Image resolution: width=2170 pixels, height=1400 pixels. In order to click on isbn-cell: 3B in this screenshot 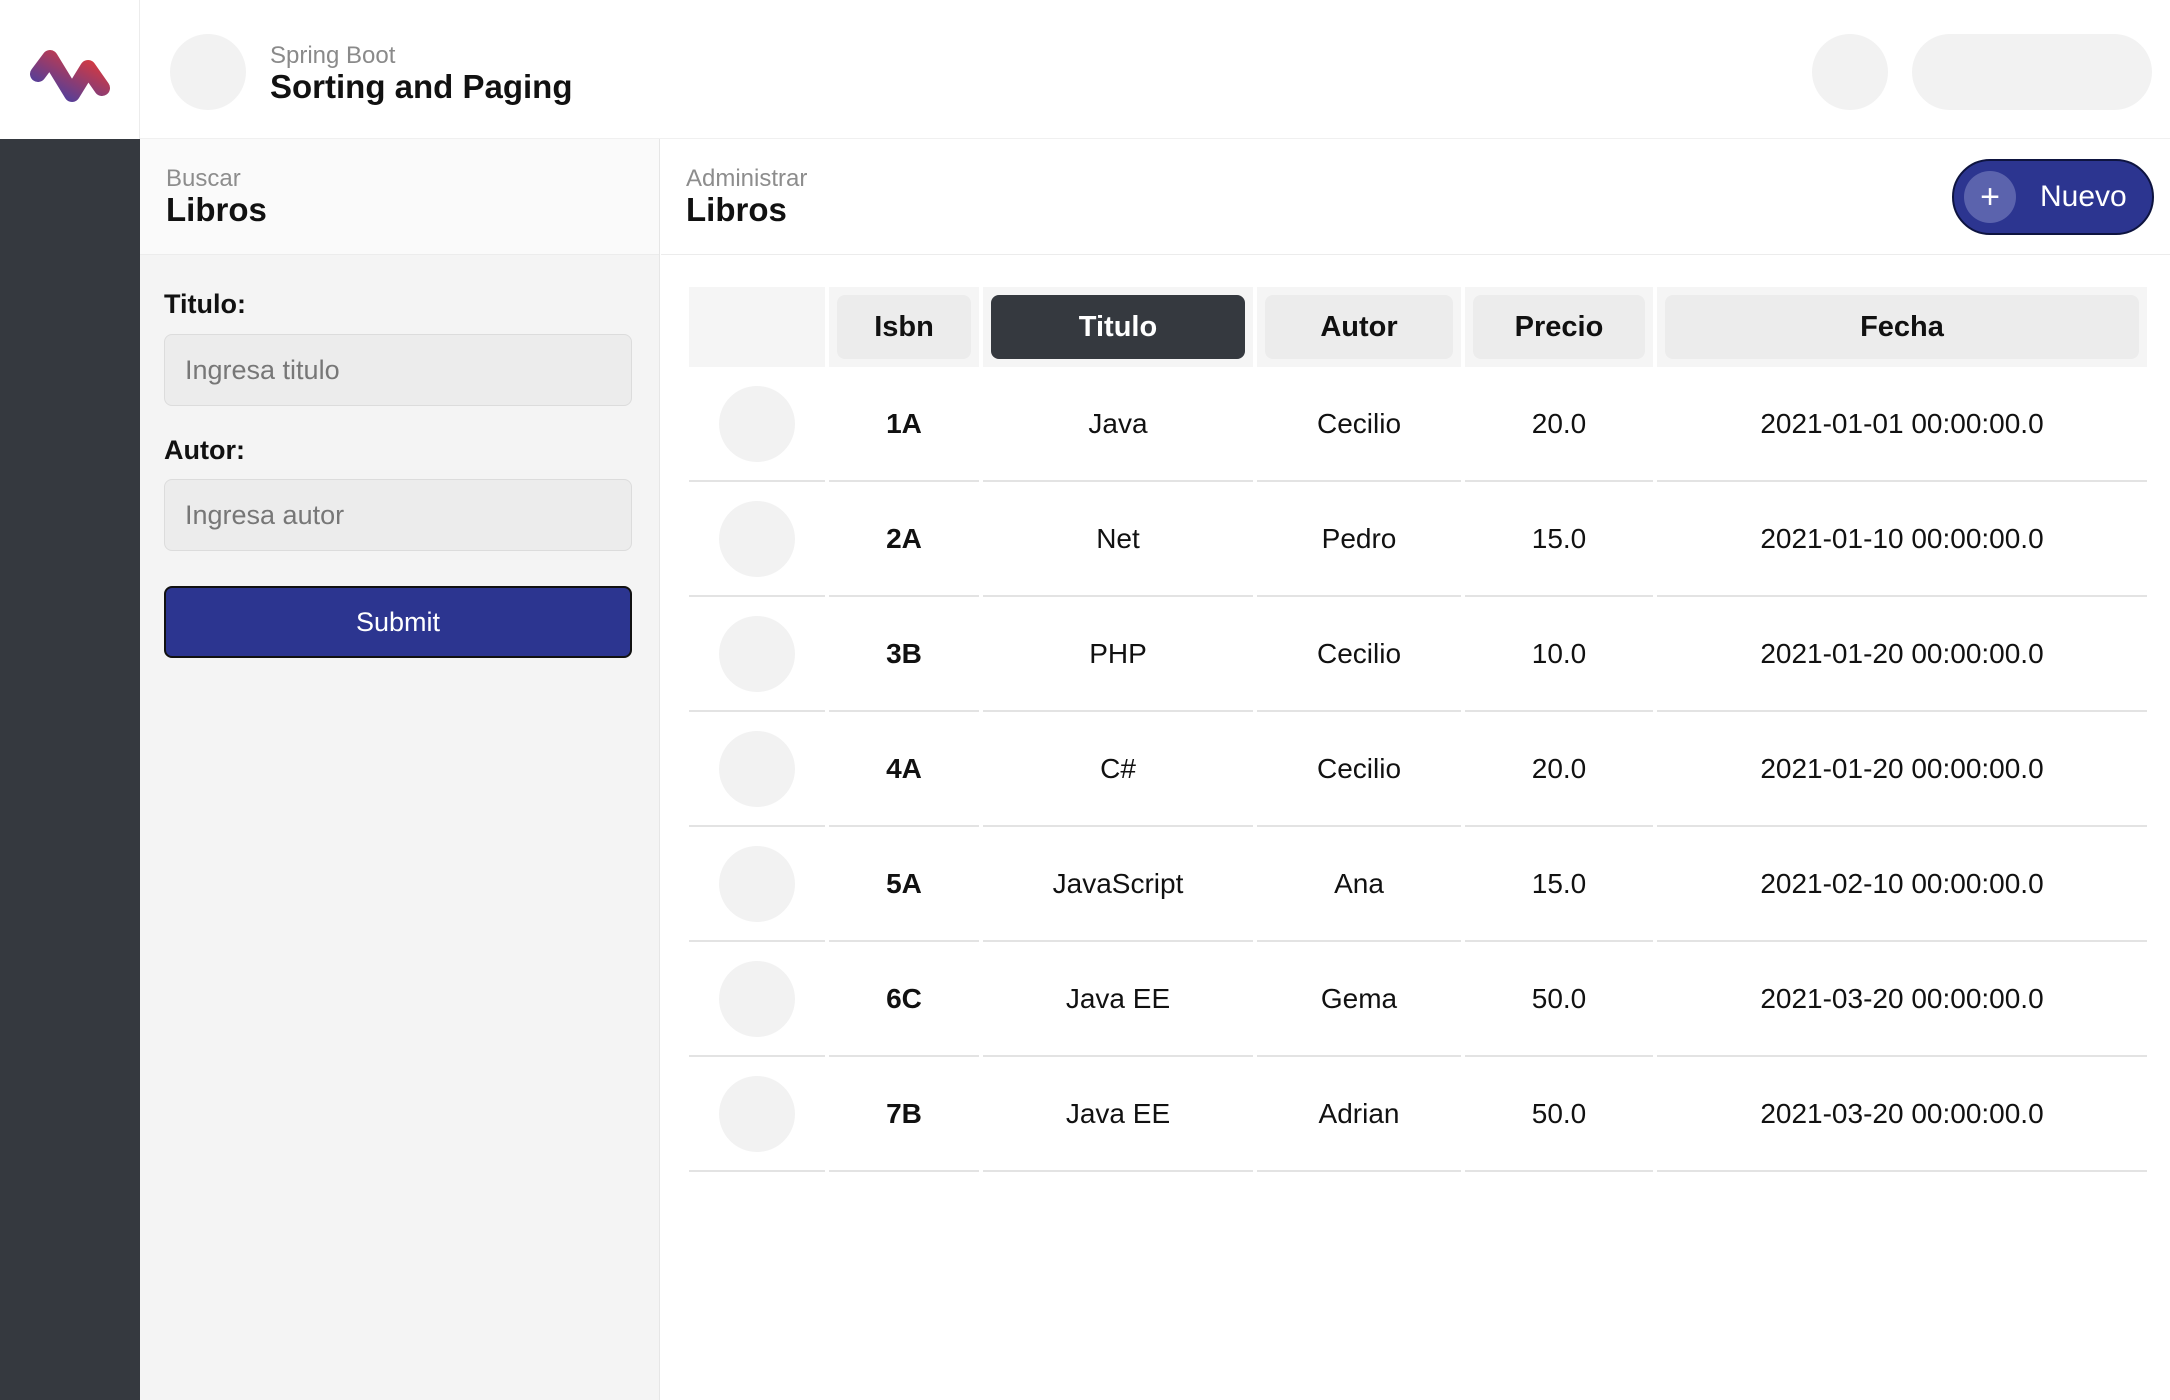, I will do `click(904, 654)`.